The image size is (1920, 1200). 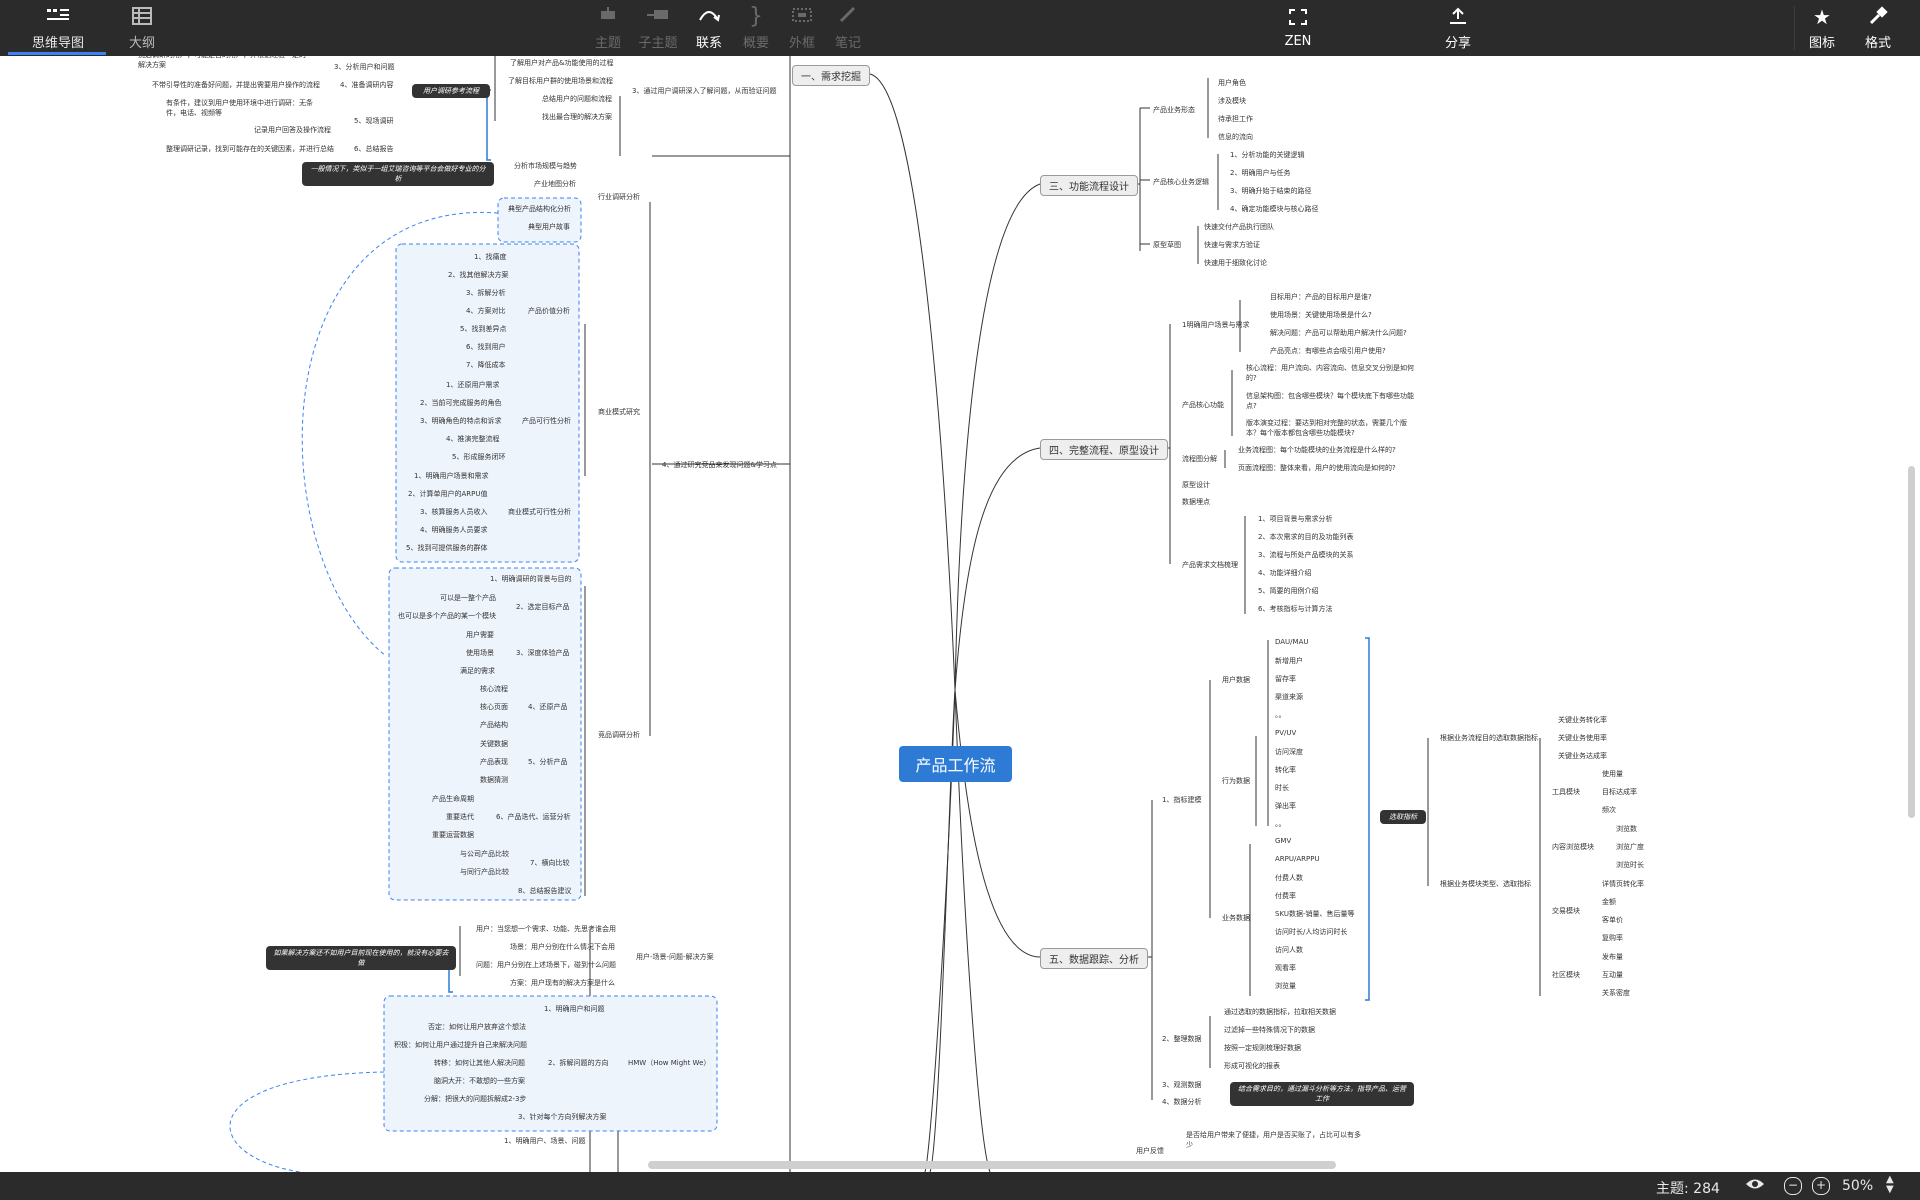 What do you see at coordinates (1270, 191) in the screenshot?
I see `list-item: 3、明确升始于结束的路径` at bounding box center [1270, 191].